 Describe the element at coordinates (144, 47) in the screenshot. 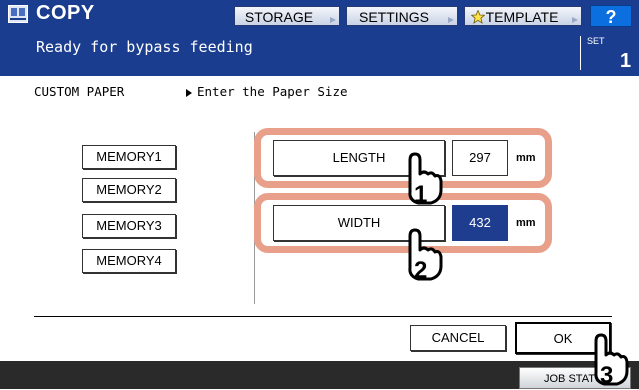

I see `status-message: Ready for bypass feeding` at that location.